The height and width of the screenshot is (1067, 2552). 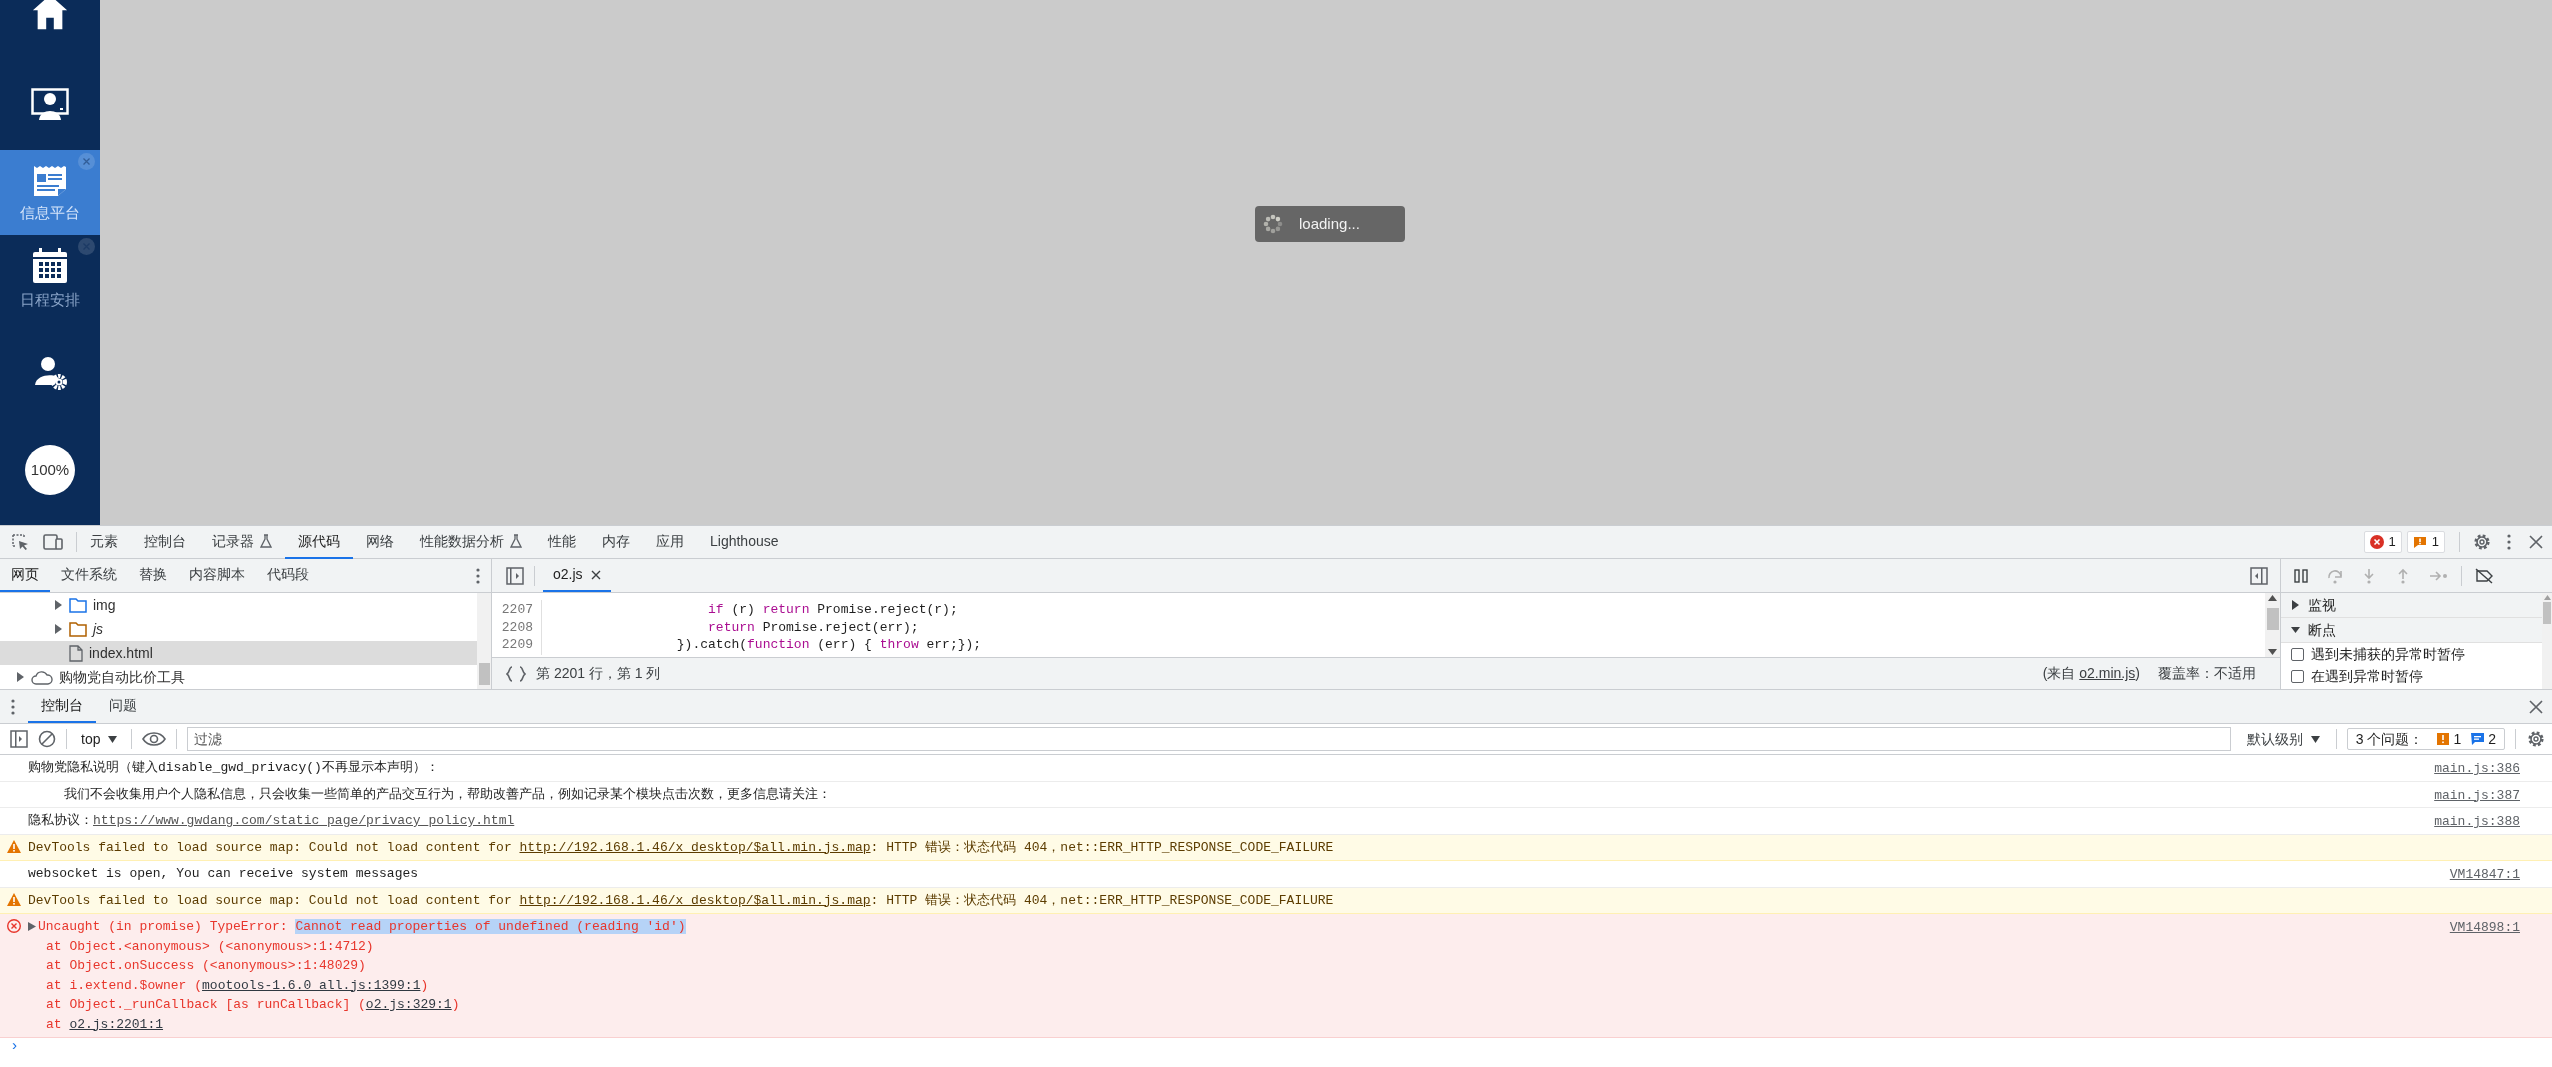 What do you see at coordinates (238, 653) in the screenshot?
I see `tree-item: index.html` at bounding box center [238, 653].